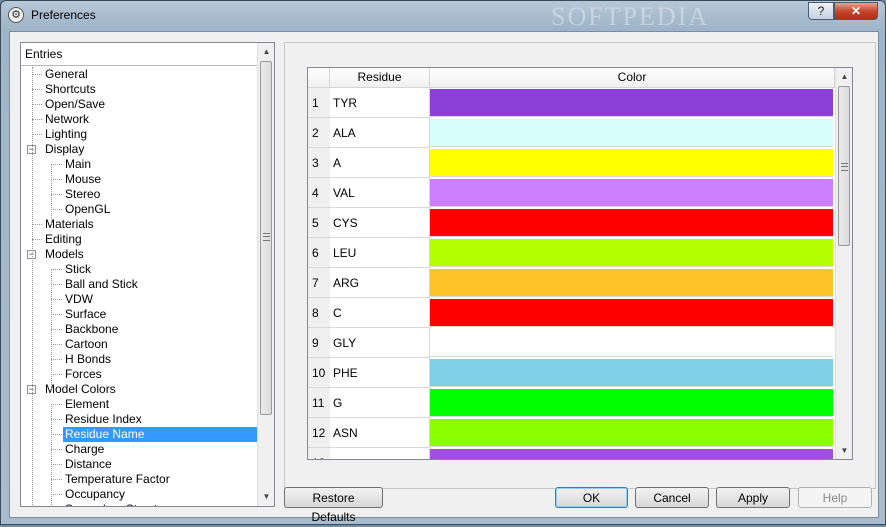 Image resolution: width=886 pixels, height=527 pixels. I want to click on tree-item: Materials, so click(139, 224).